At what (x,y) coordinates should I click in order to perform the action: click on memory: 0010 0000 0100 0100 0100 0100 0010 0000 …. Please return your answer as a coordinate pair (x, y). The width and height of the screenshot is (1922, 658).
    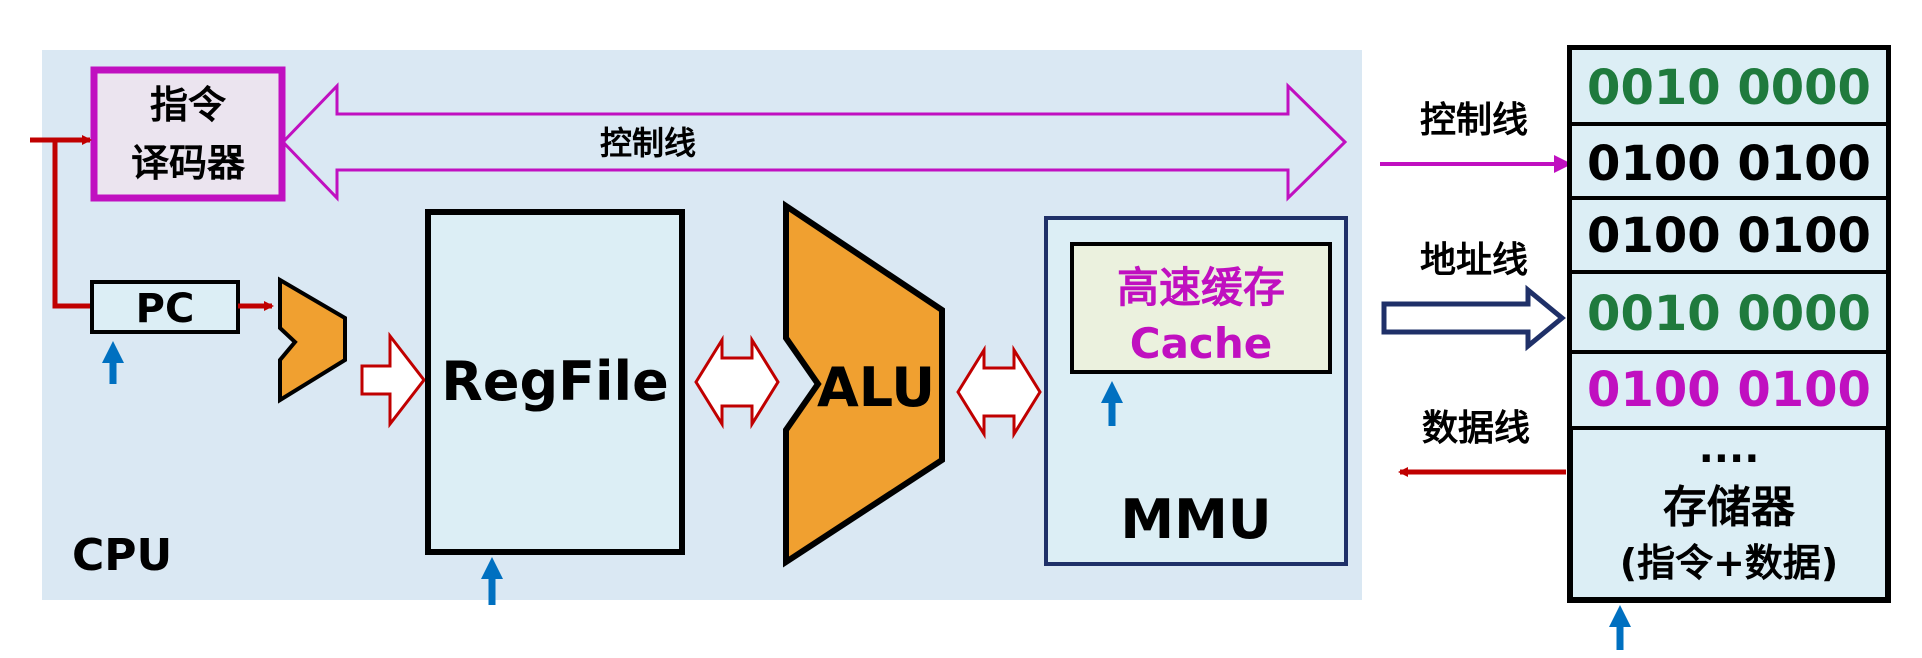
    Looking at the image, I should click on (1729, 324).